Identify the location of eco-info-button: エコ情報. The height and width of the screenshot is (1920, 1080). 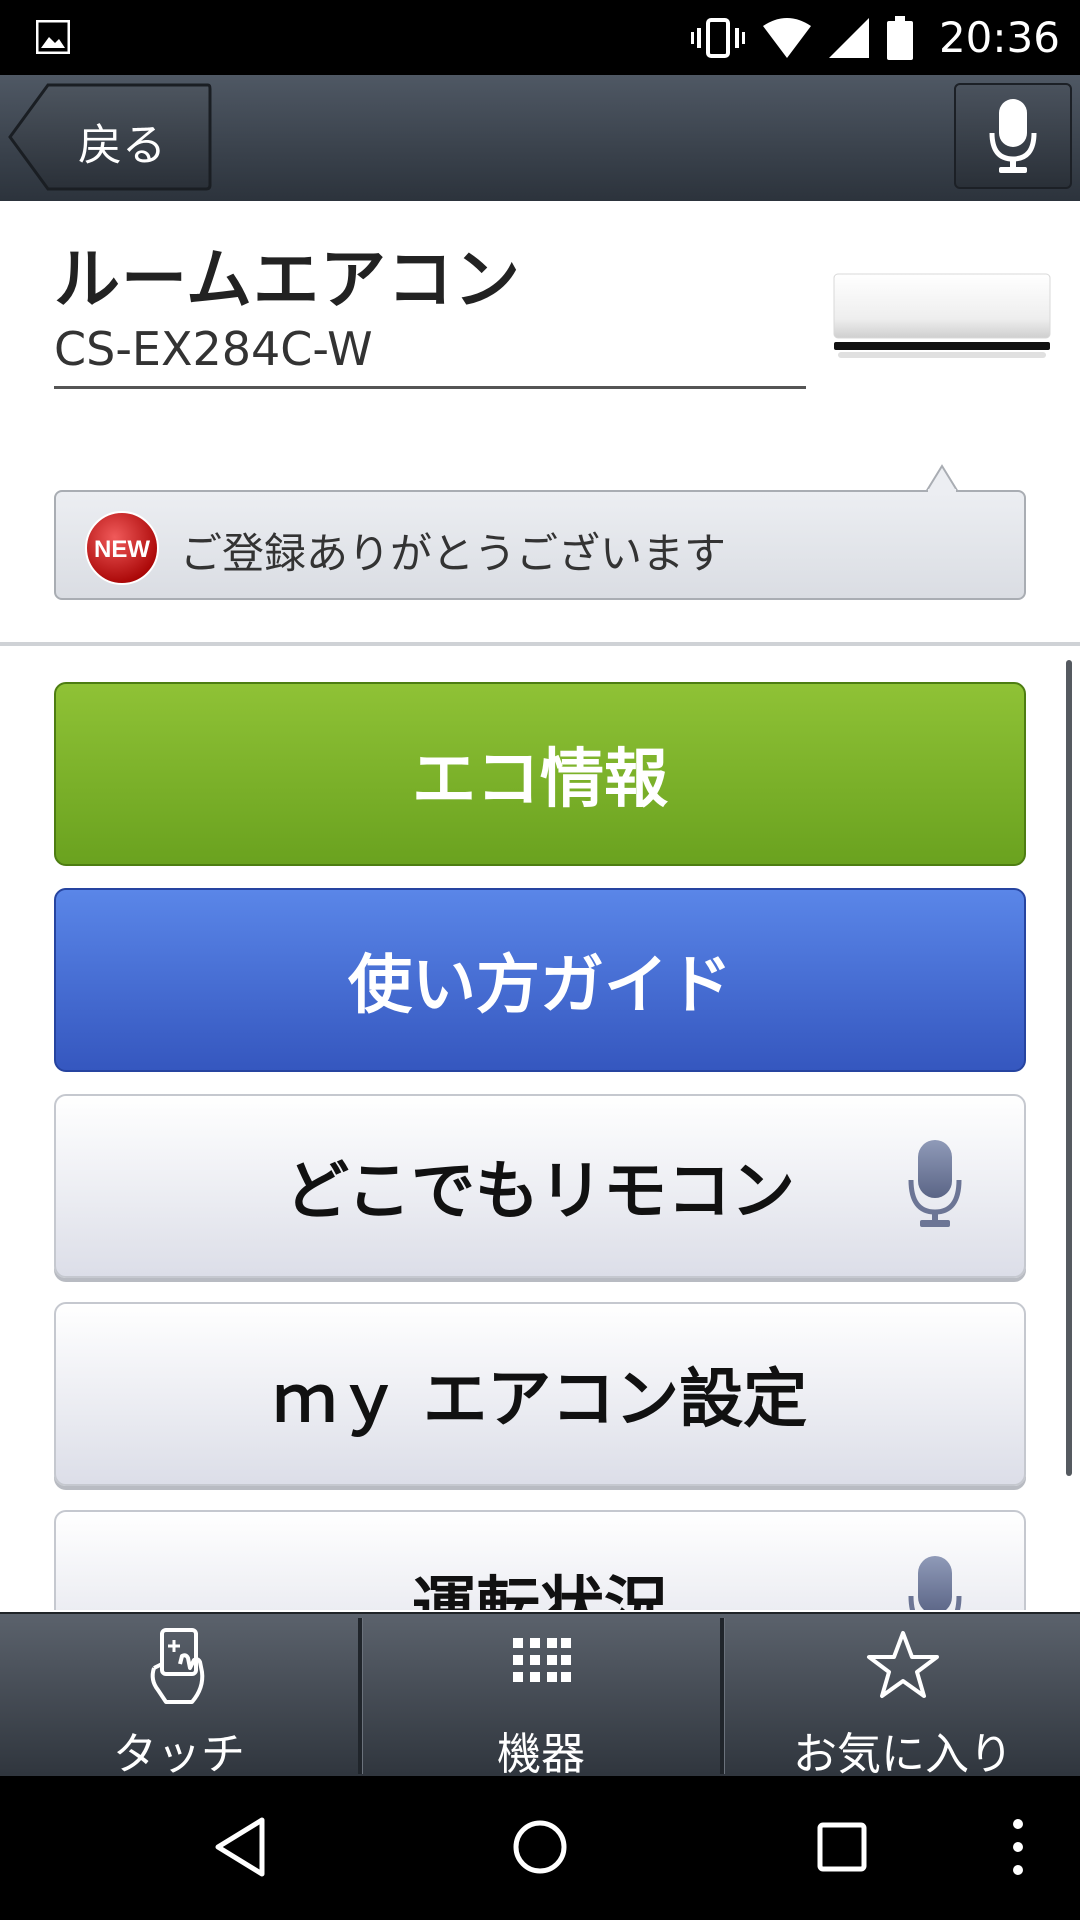
(540, 774).